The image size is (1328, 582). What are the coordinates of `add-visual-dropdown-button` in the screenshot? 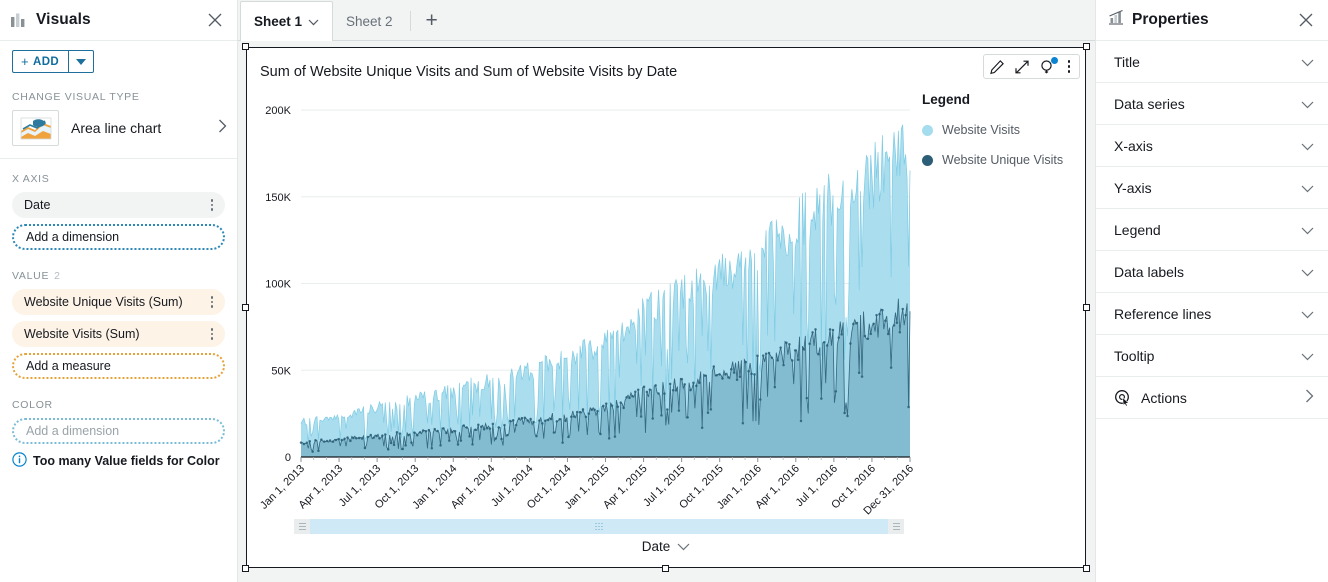 It's located at (81, 61).